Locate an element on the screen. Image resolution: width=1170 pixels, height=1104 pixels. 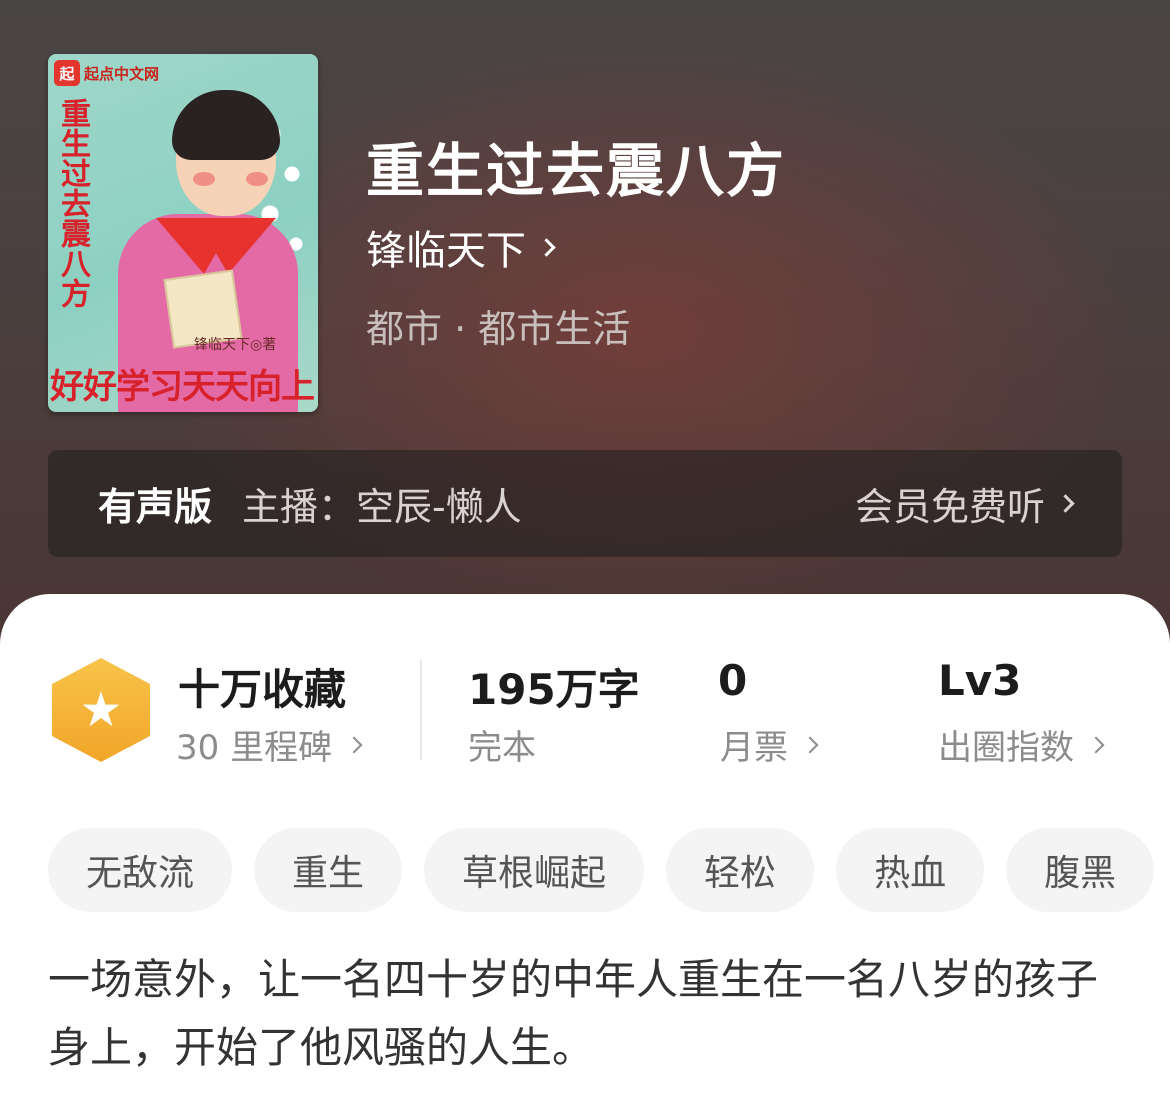
author-link: 锋临天下 is located at coordinates (461, 247).